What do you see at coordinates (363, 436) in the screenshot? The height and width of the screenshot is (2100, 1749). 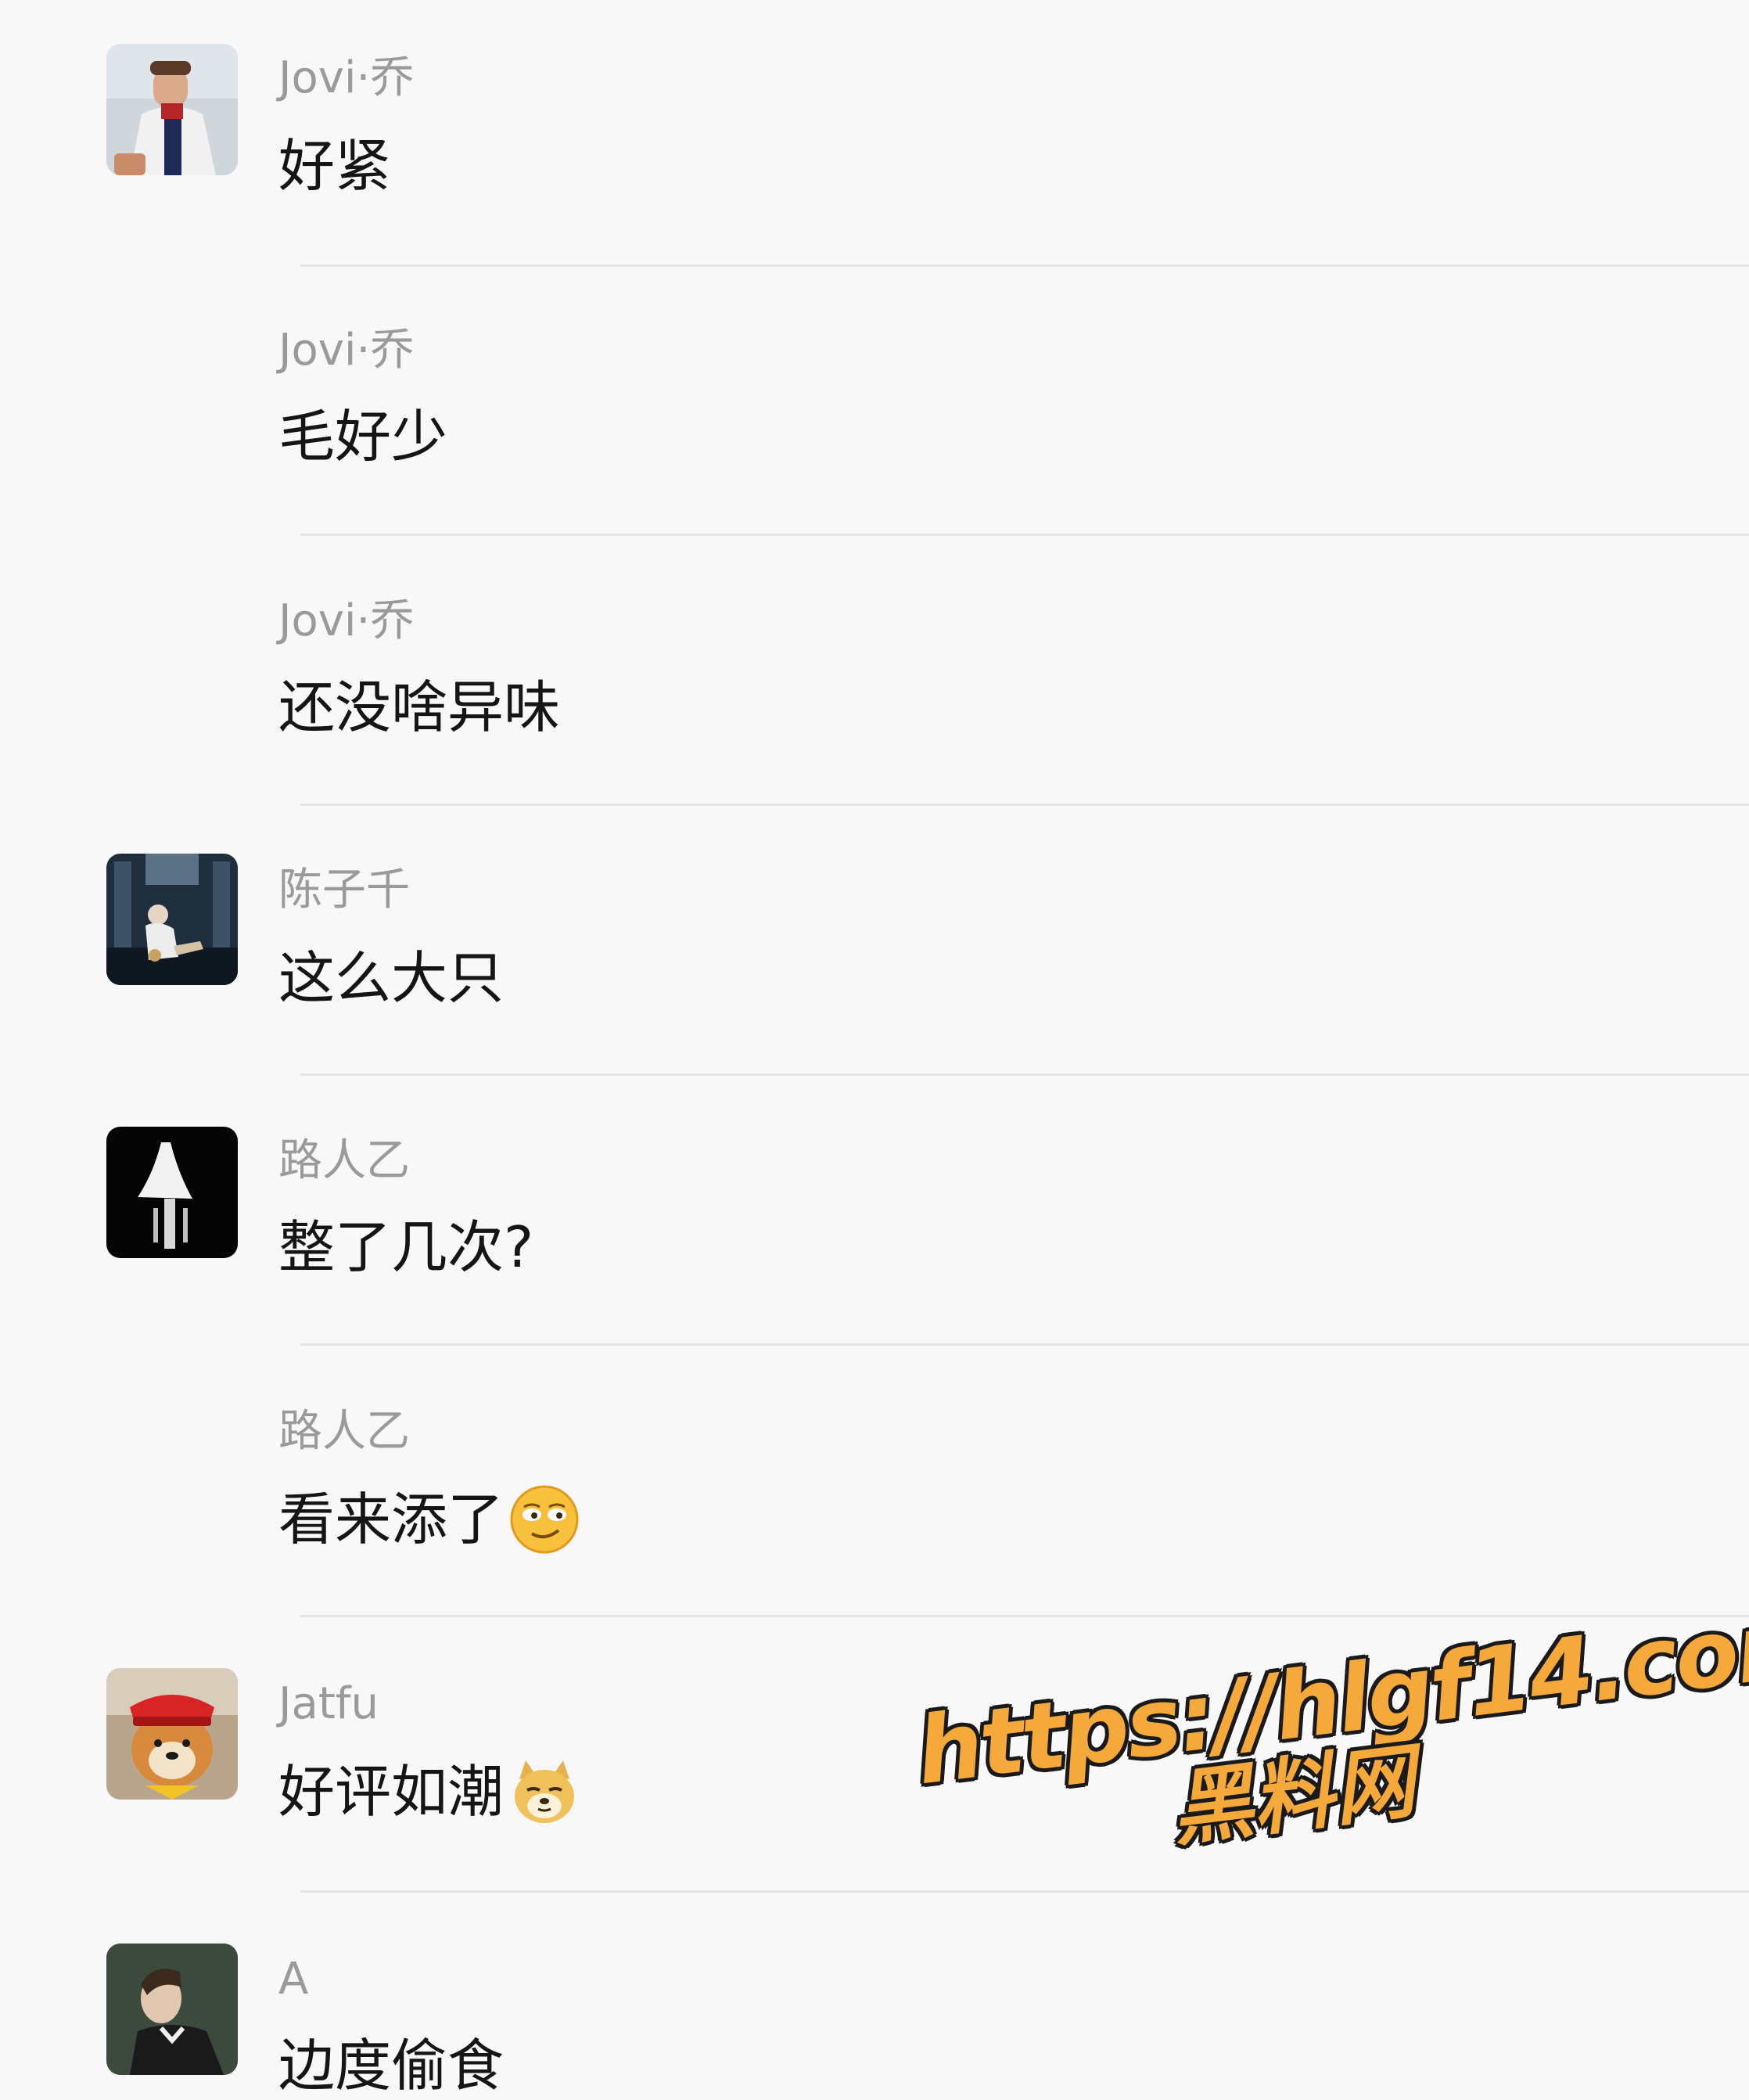 I see `message-text: 毛好少` at bounding box center [363, 436].